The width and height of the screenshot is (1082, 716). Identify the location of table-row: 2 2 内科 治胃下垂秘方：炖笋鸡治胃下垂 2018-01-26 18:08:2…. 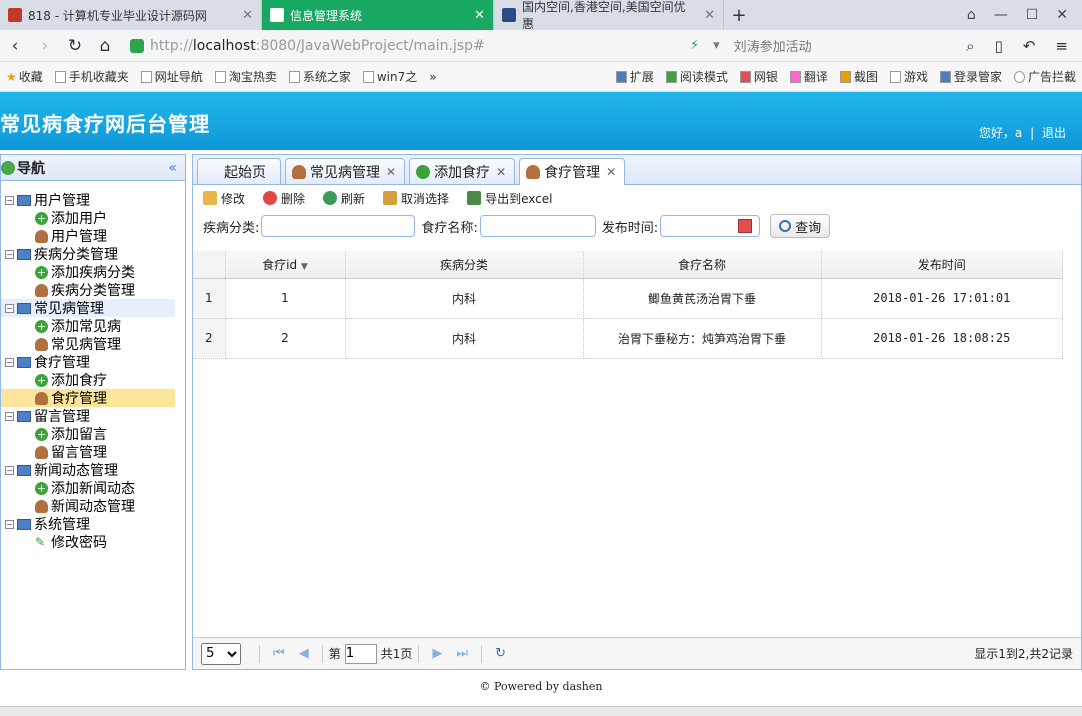
(628, 338).